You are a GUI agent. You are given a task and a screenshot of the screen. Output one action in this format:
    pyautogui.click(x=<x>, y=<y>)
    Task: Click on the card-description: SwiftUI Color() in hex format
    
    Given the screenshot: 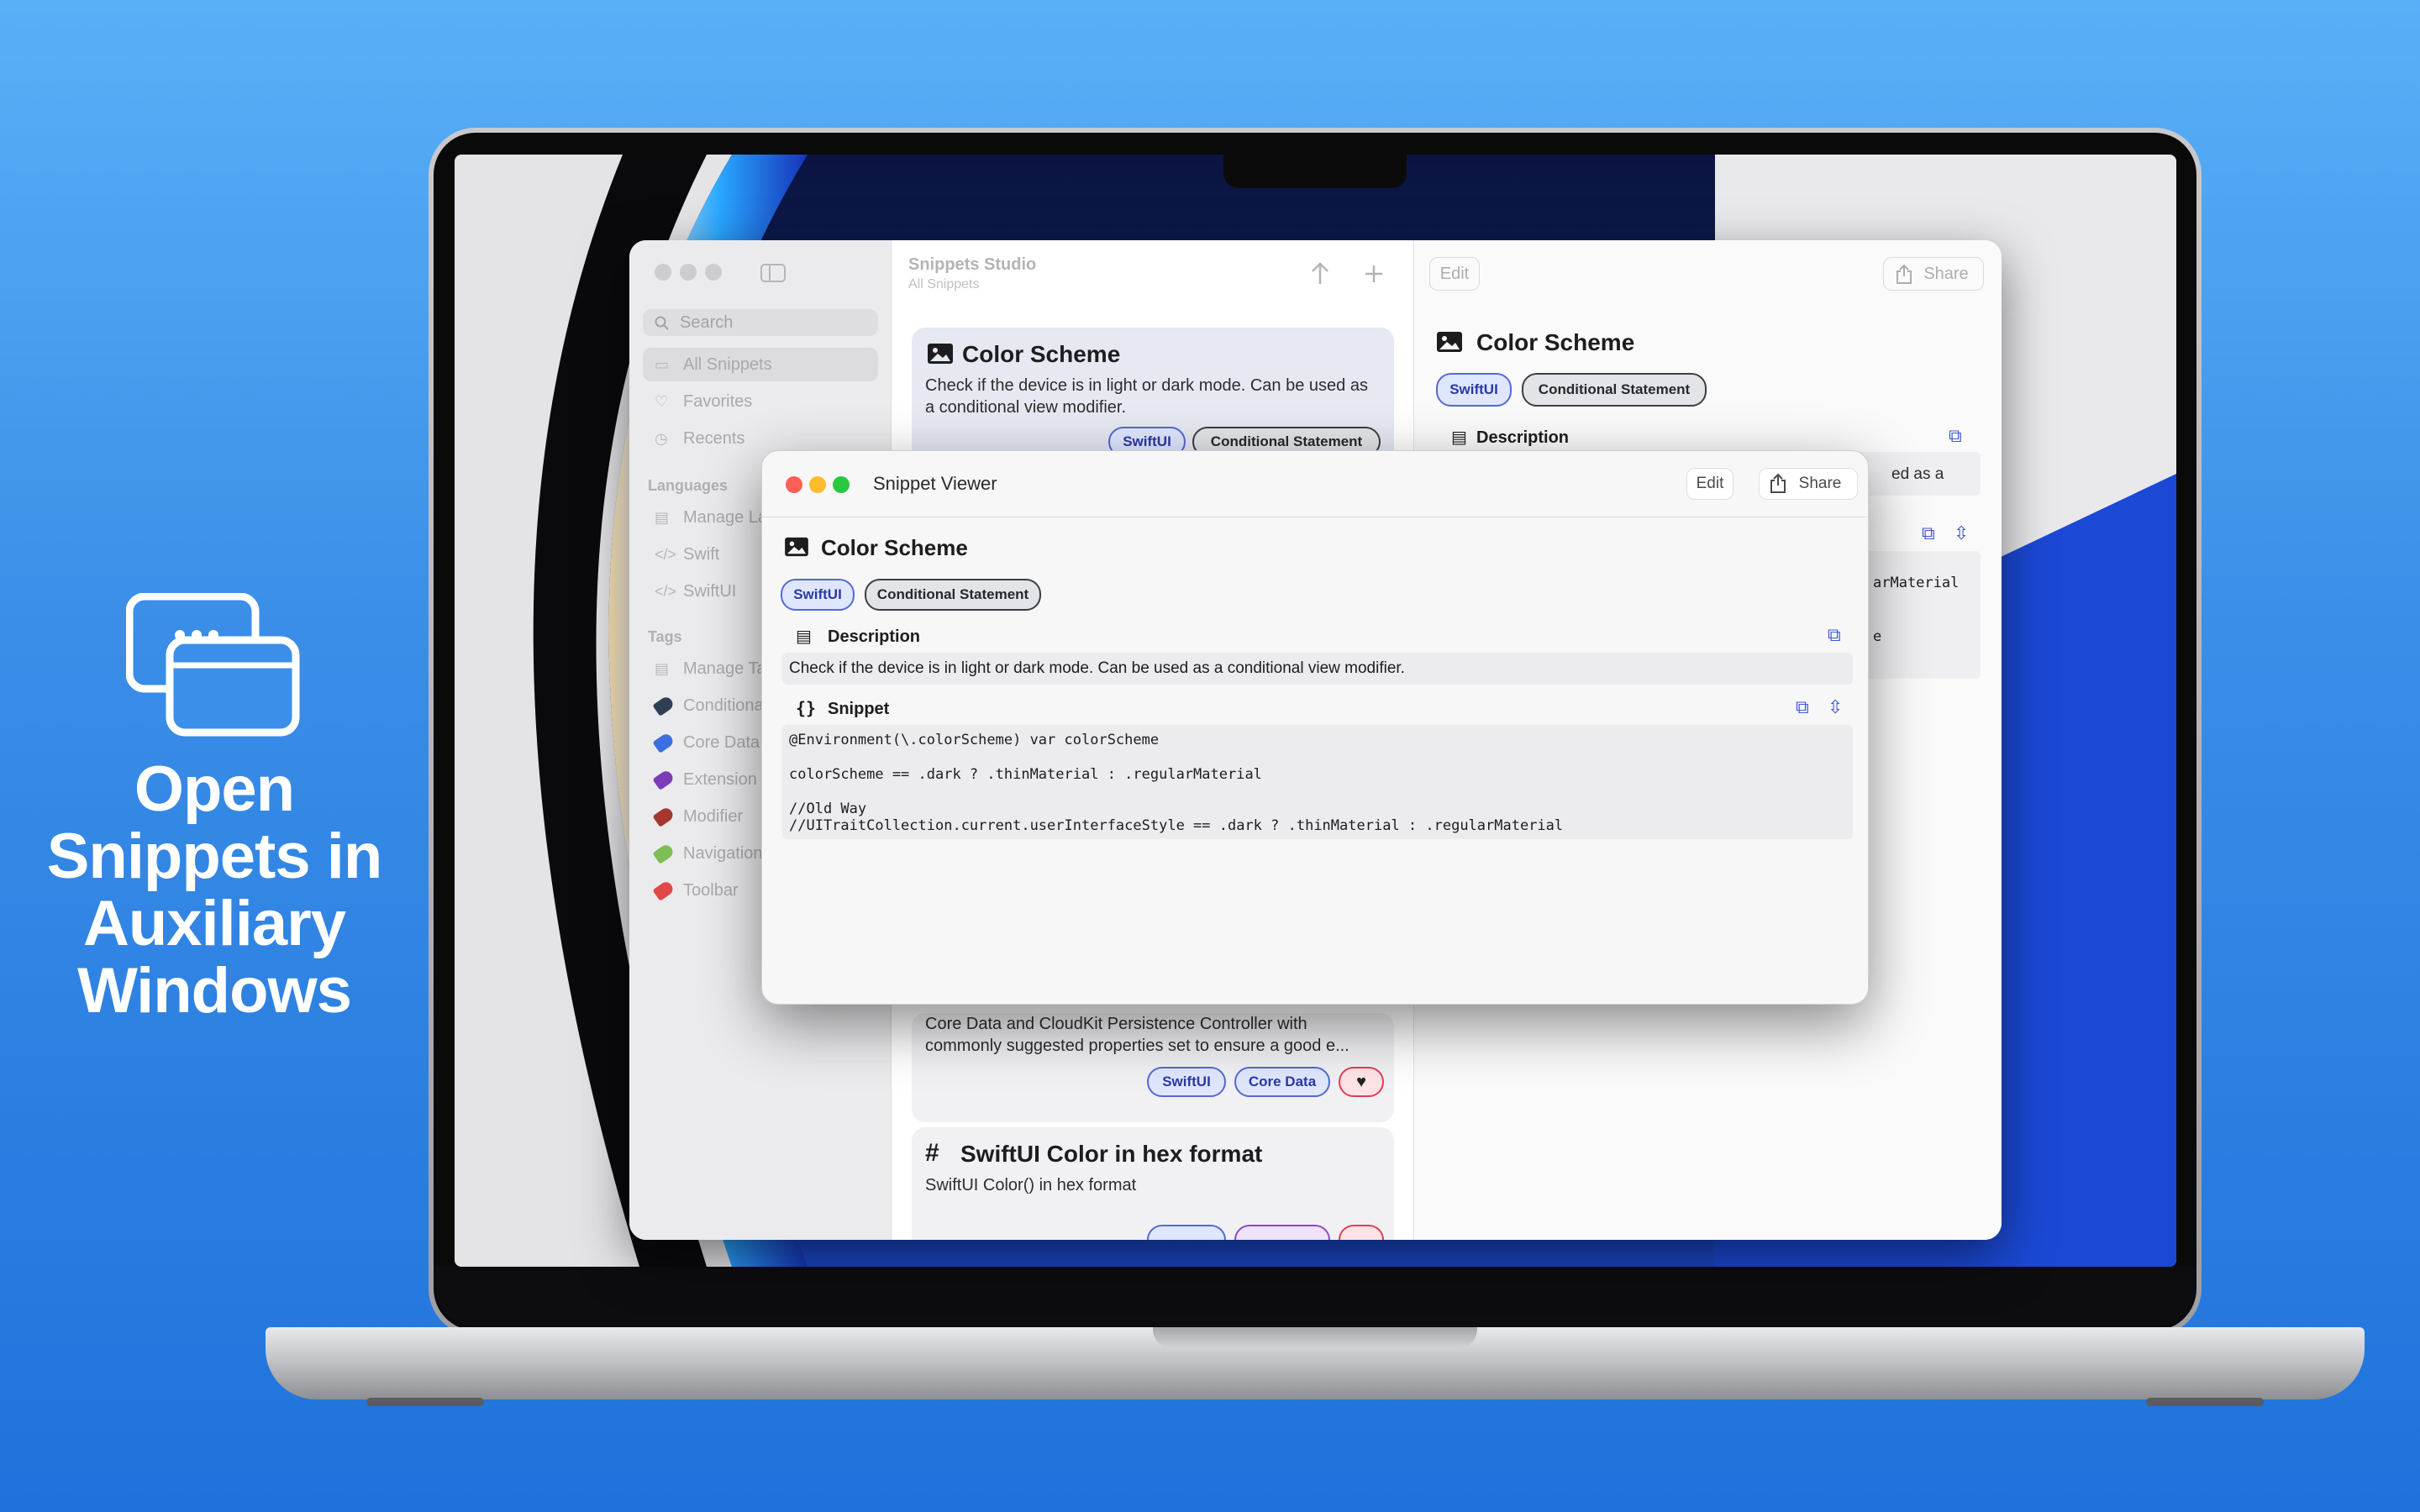 What is the action you would take?
    pyautogui.click(x=1031, y=1185)
    